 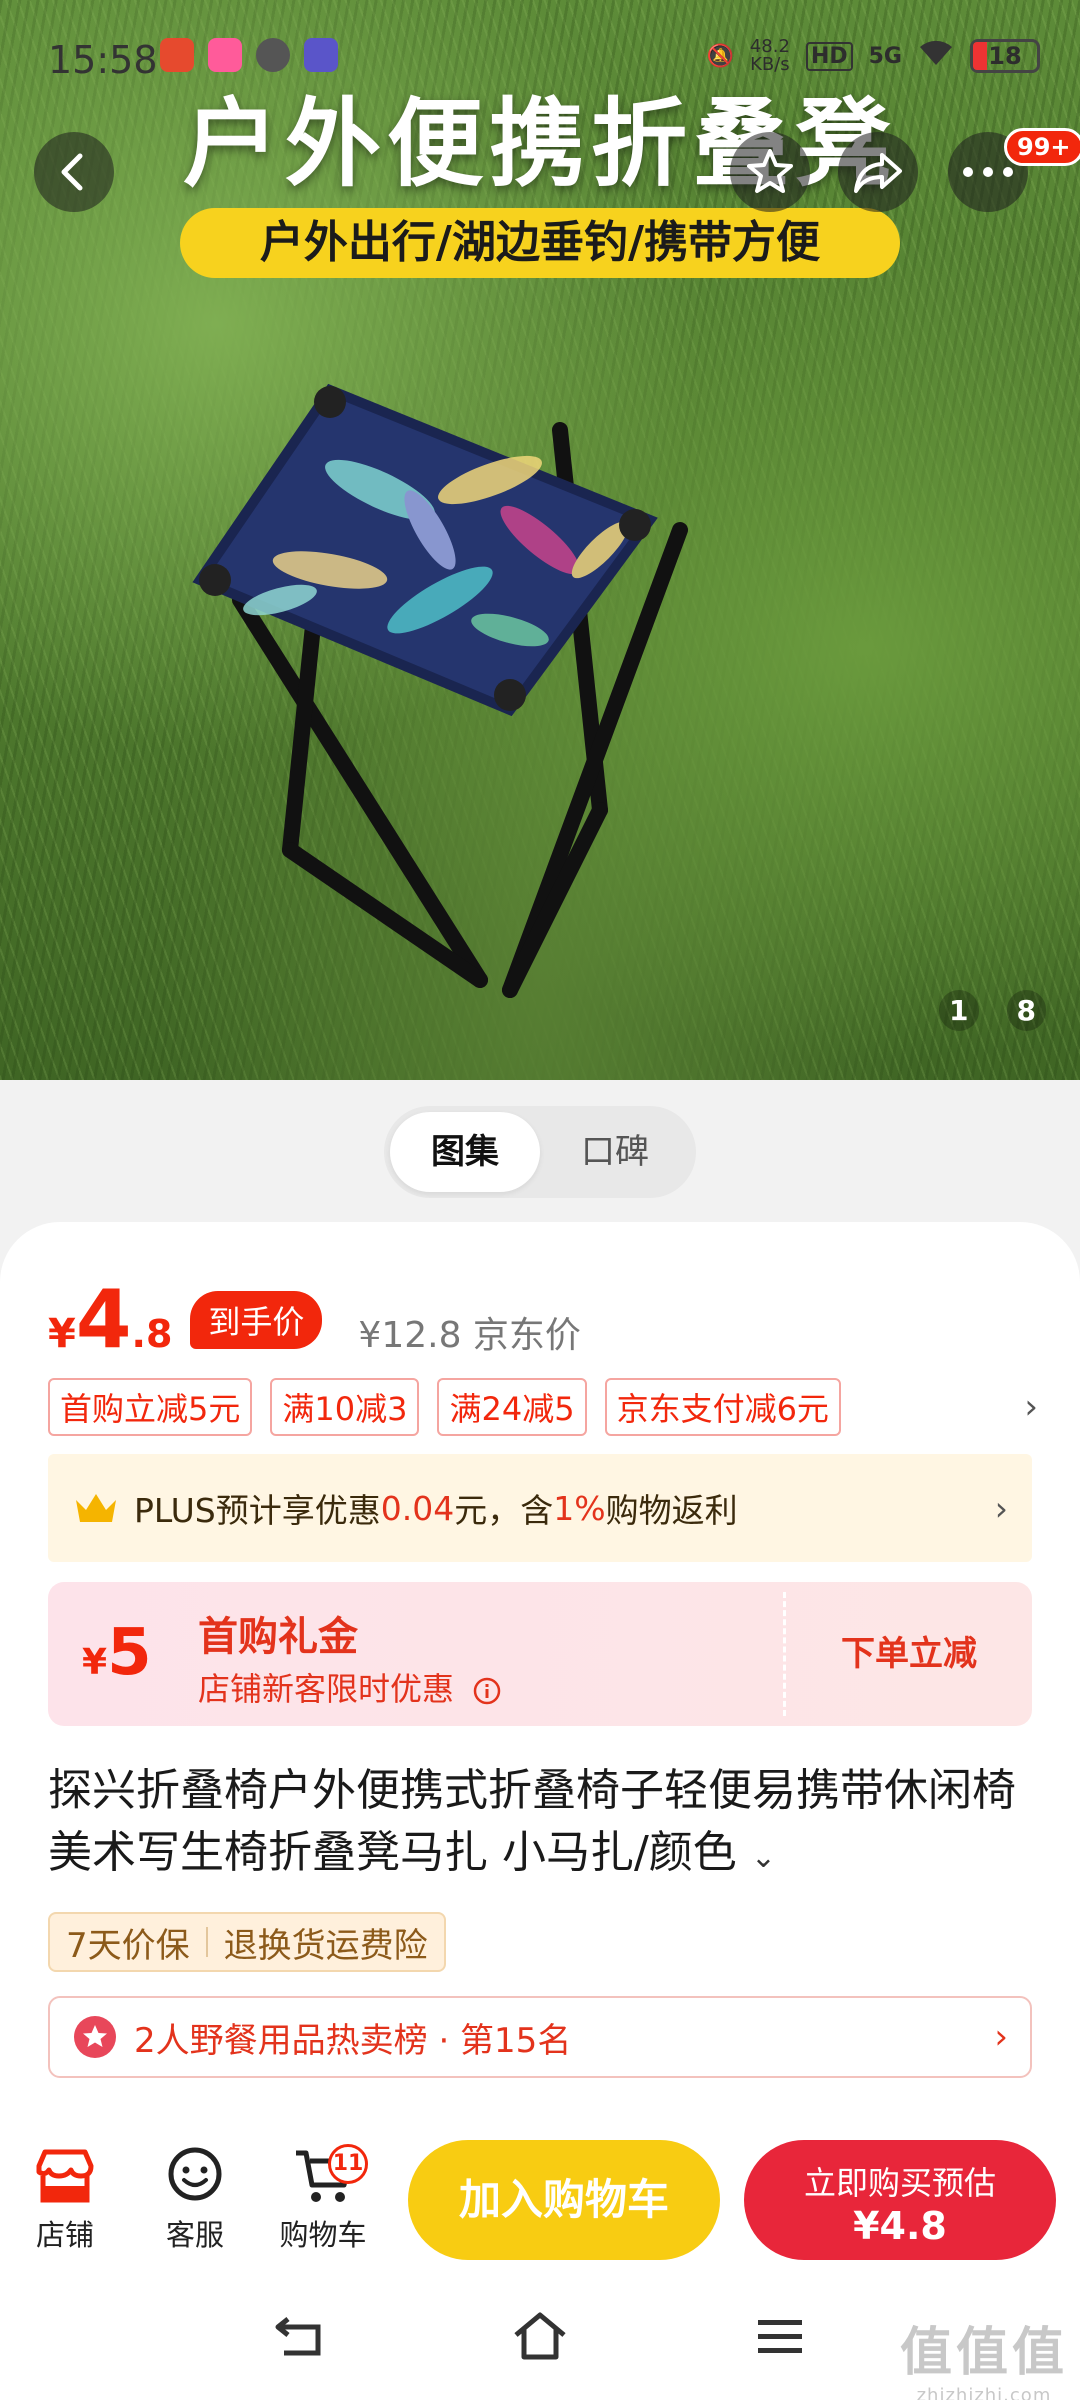 What do you see at coordinates (323, 2197) in the screenshot?
I see `cart-button: 11 购物车` at bounding box center [323, 2197].